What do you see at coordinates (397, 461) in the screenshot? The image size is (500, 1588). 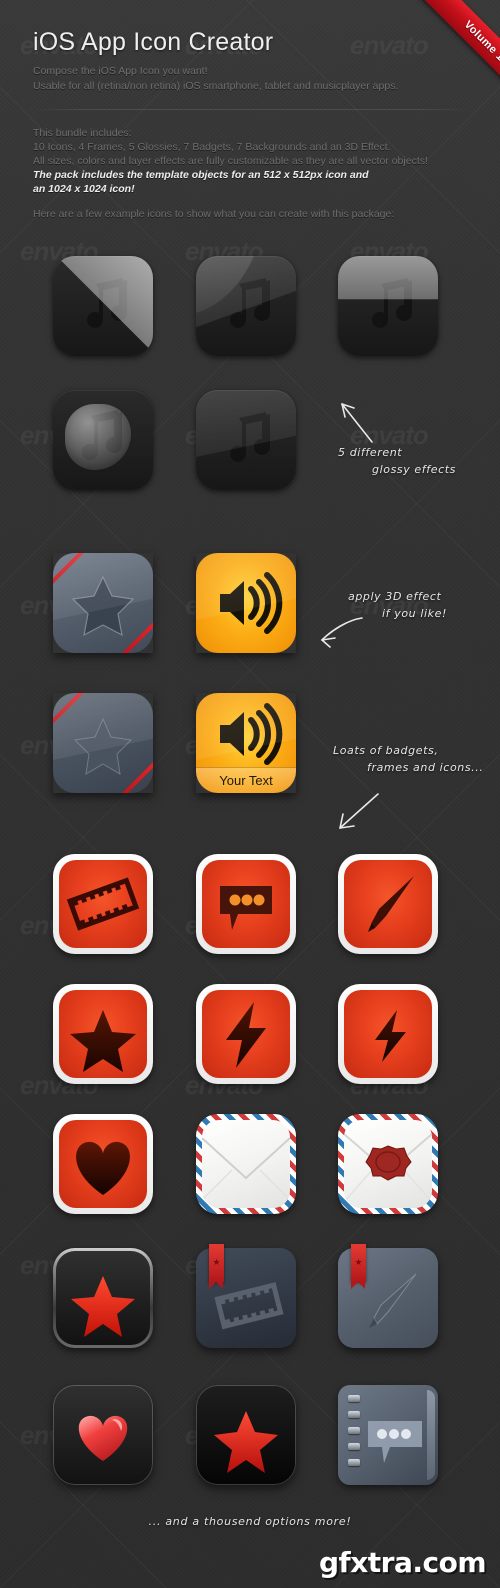 I see `annotation-glossy: 5 different glossy effects` at bounding box center [397, 461].